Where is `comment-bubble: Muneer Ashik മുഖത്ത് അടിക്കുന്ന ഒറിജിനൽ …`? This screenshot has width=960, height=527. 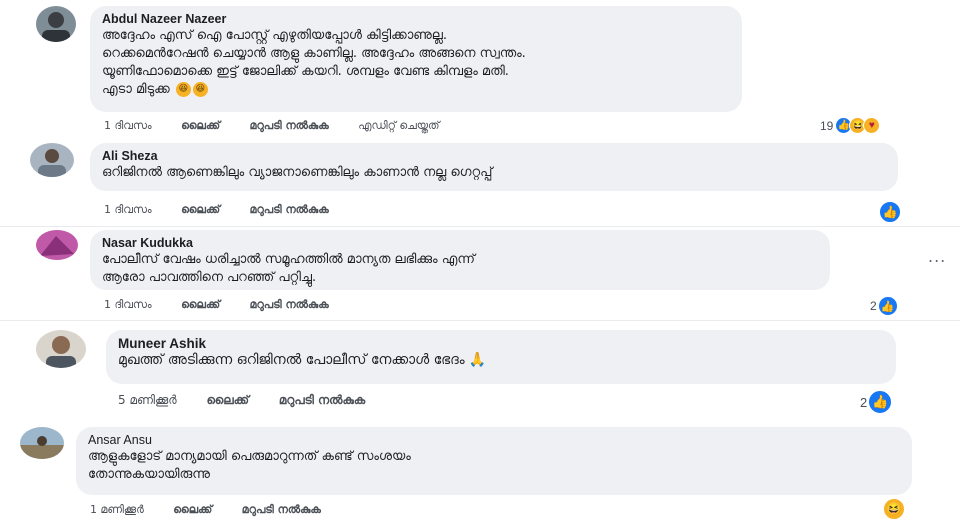
comment-bubble: Muneer Ashik മുഖത്ത് അടിക്കുന്ന ഒറിജിനൽ … is located at coordinates (501, 357).